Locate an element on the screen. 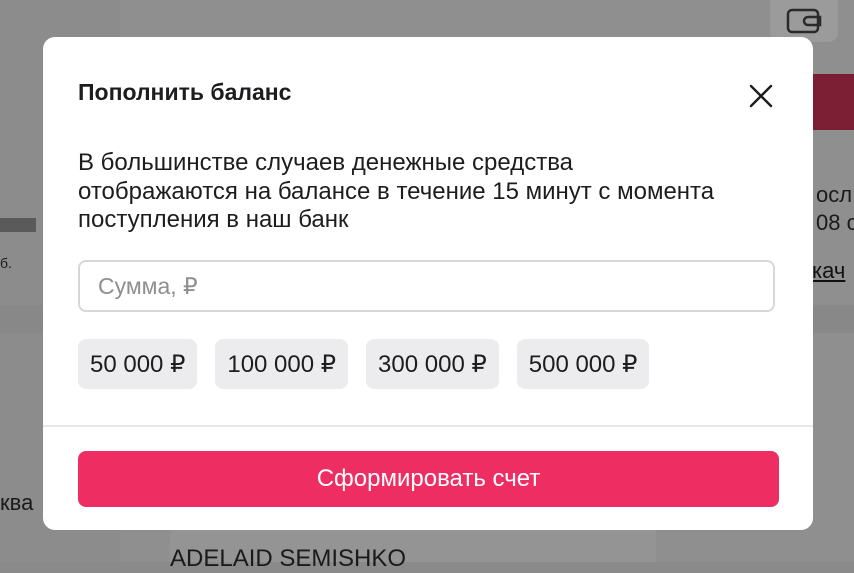 This screenshot has width=854, height=573. background-right-link: кач is located at coordinates (828, 271).